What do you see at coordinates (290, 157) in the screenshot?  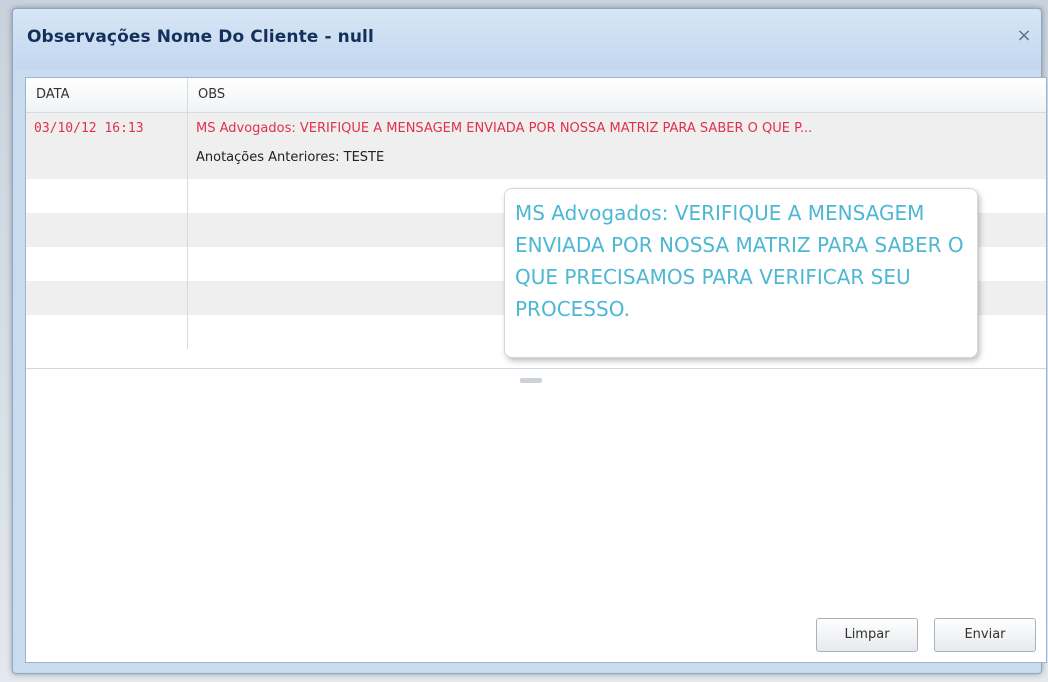 I see `row-obs-previous-notes: Anotações Anteriores: TESTE` at bounding box center [290, 157].